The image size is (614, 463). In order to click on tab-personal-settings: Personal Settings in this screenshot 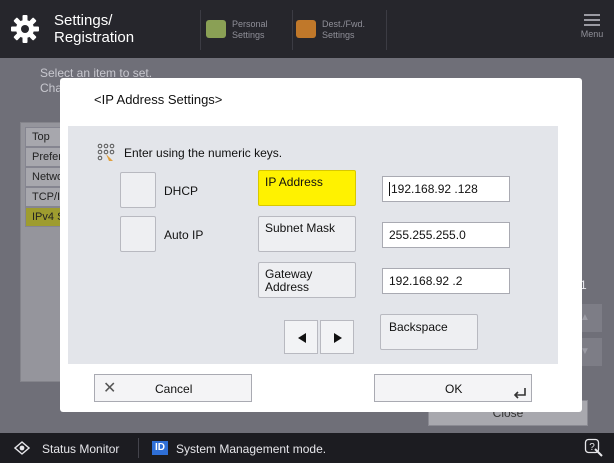, I will do `click(250, 30)`.